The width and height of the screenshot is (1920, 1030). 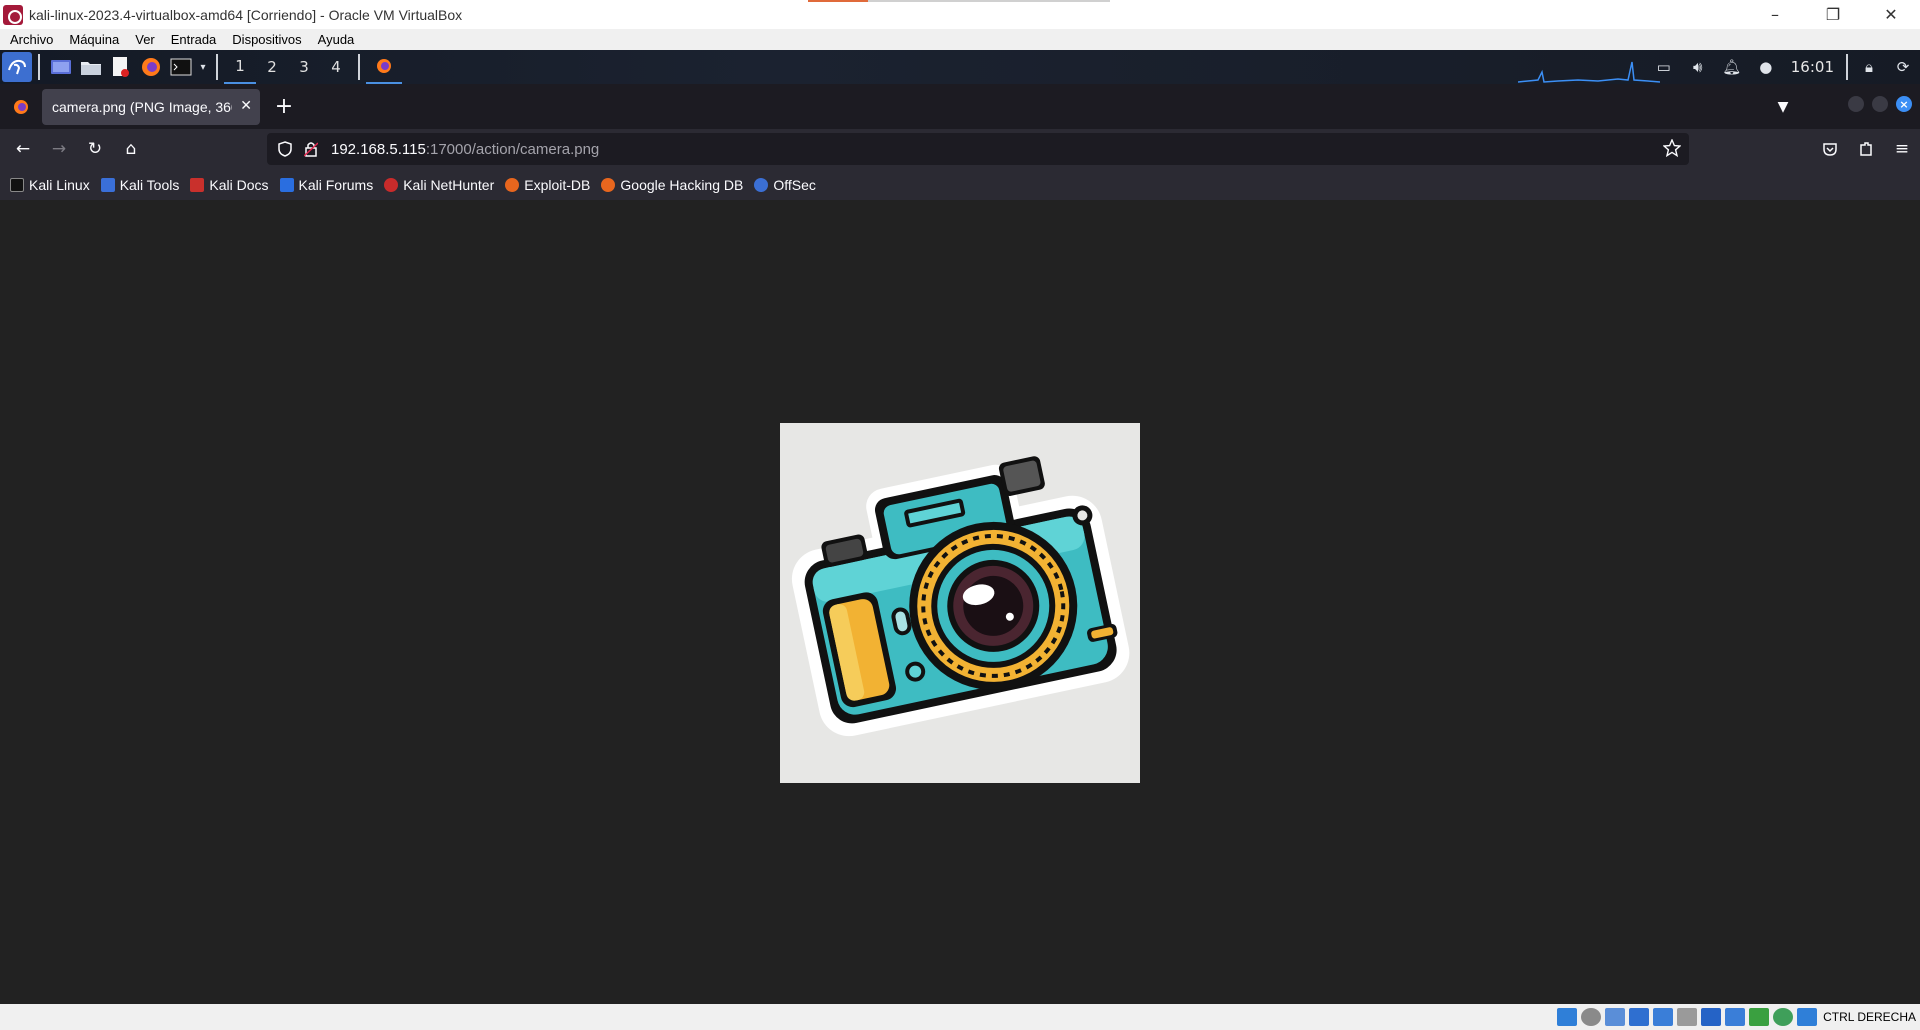 I want to click on bookmark-label: Kali Docs, so click(x=239, y=184).